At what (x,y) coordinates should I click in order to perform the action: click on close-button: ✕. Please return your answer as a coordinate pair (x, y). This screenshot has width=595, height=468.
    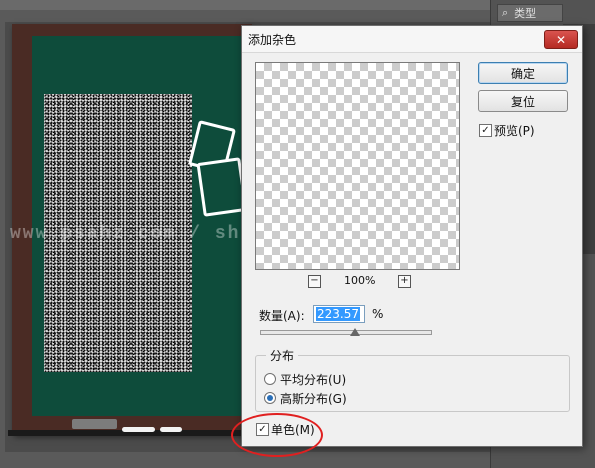
    Looking at the image, I should click on (561, 39).